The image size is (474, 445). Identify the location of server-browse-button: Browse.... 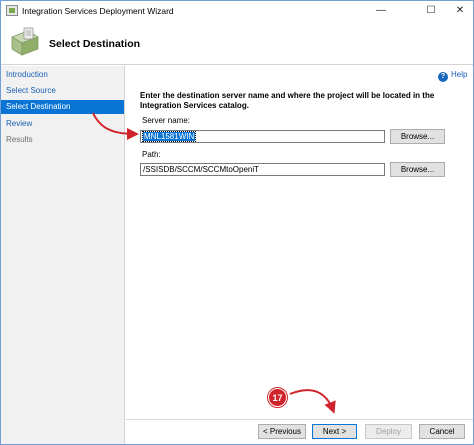
(417, 136).